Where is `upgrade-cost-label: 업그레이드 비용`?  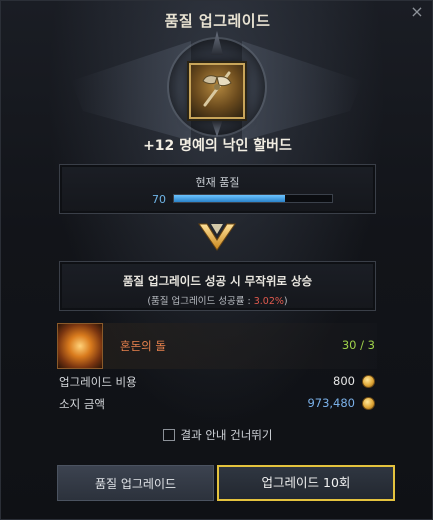 upgrade-cost-label: 업그레이드 비용 is located at coordinates (98, 382).